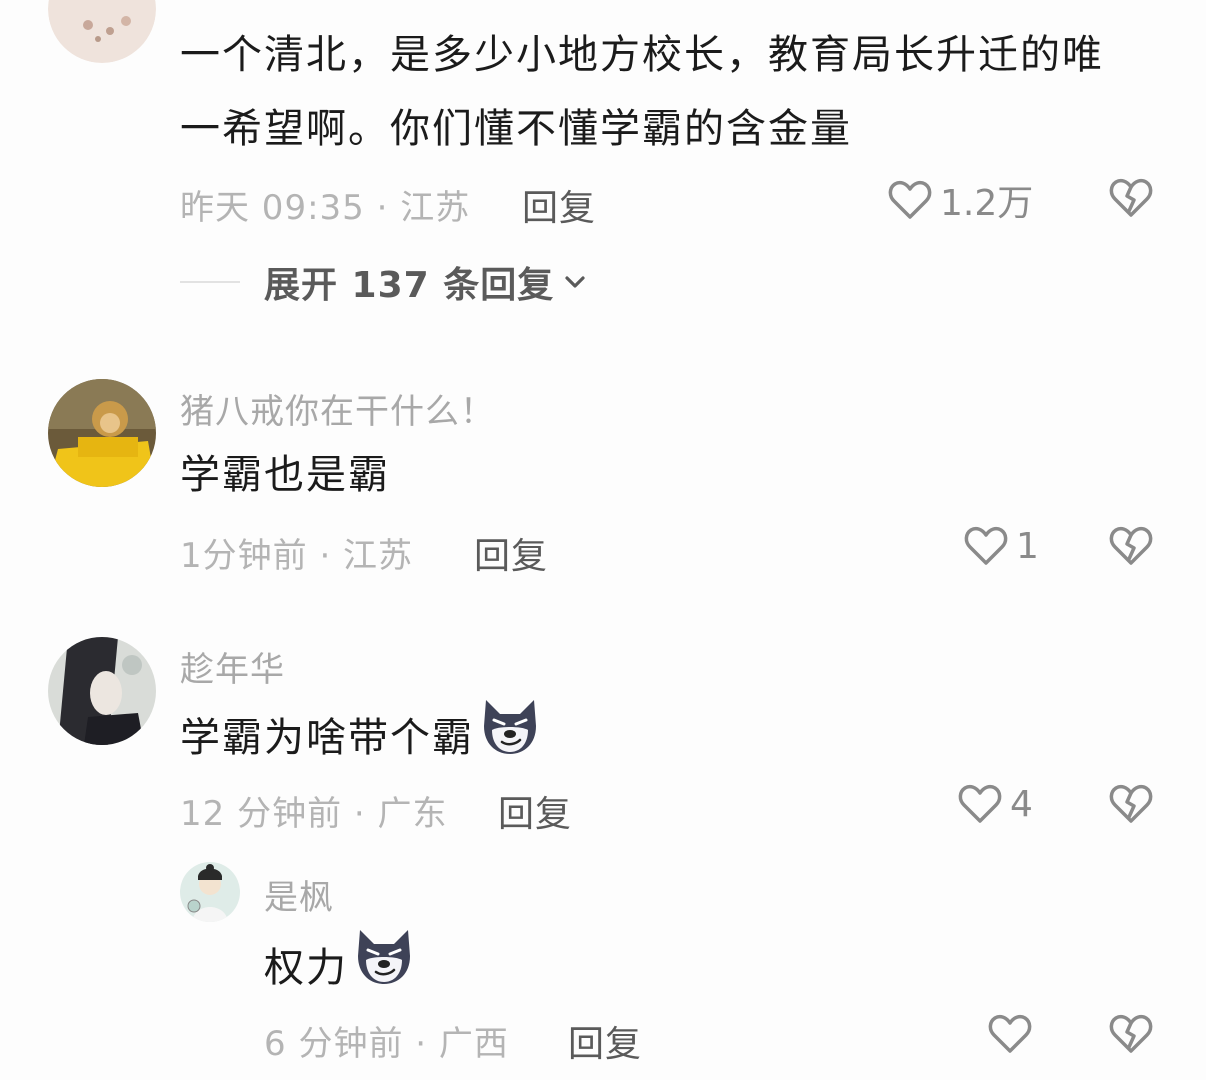 The height and width of the screenshot is (1080, 1206). Describe the element at coordinates (1027, 546) in the screenshot. I see `like-count: 1` at that location.